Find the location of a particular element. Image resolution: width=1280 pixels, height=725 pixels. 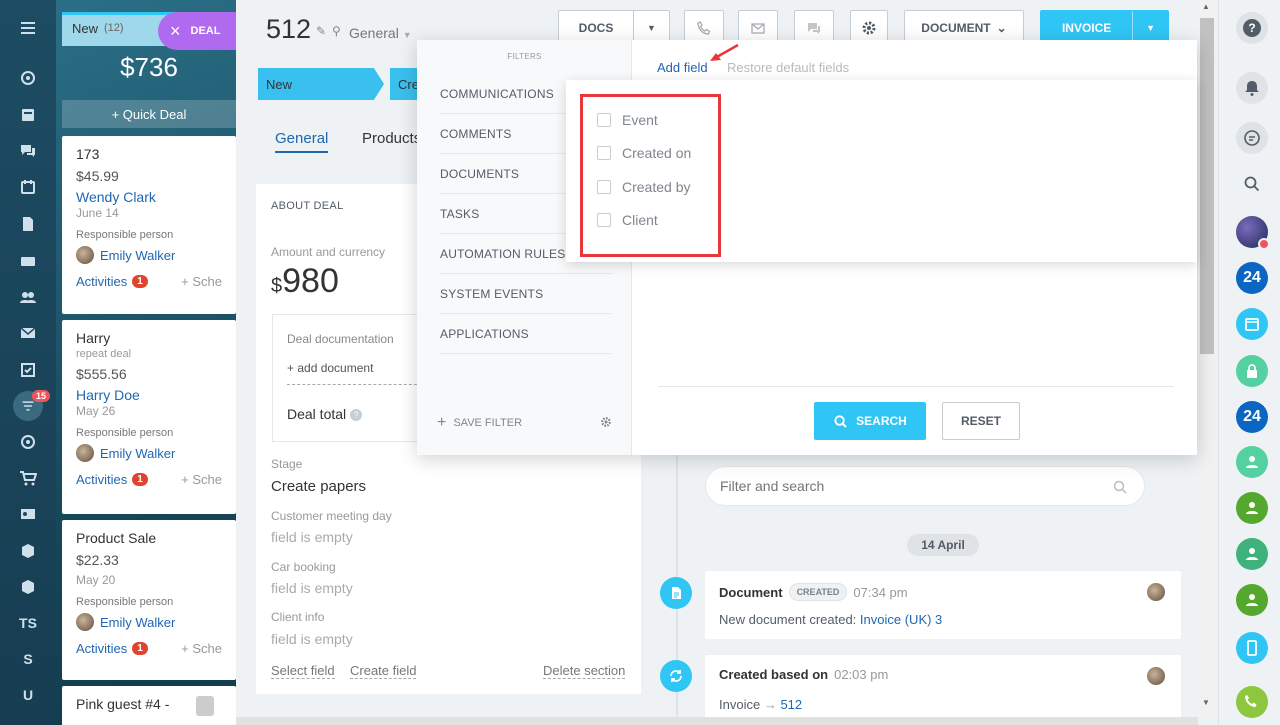

calendar-button is located at coordinates (1252, 324).